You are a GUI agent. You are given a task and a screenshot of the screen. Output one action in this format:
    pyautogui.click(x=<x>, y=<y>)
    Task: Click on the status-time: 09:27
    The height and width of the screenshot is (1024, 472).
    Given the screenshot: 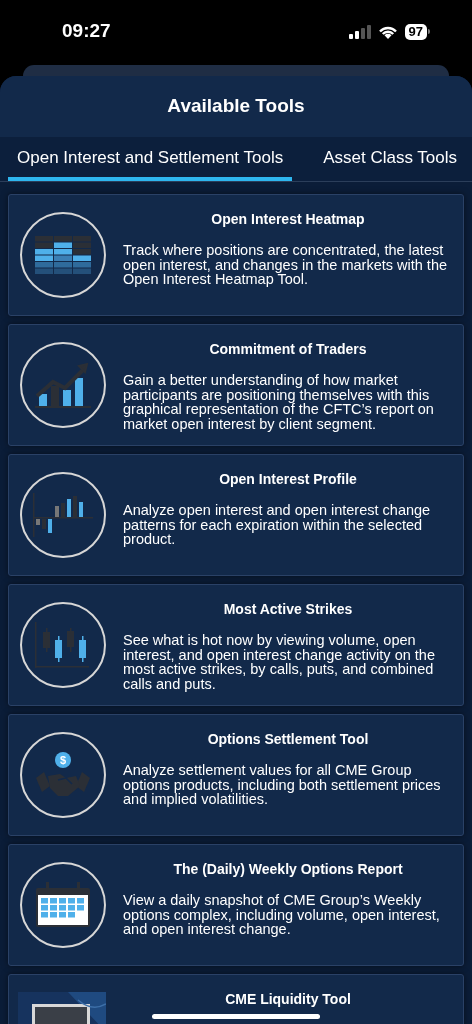 What is the action you would take?
    pyautogui.click(x=86, y=31)
    